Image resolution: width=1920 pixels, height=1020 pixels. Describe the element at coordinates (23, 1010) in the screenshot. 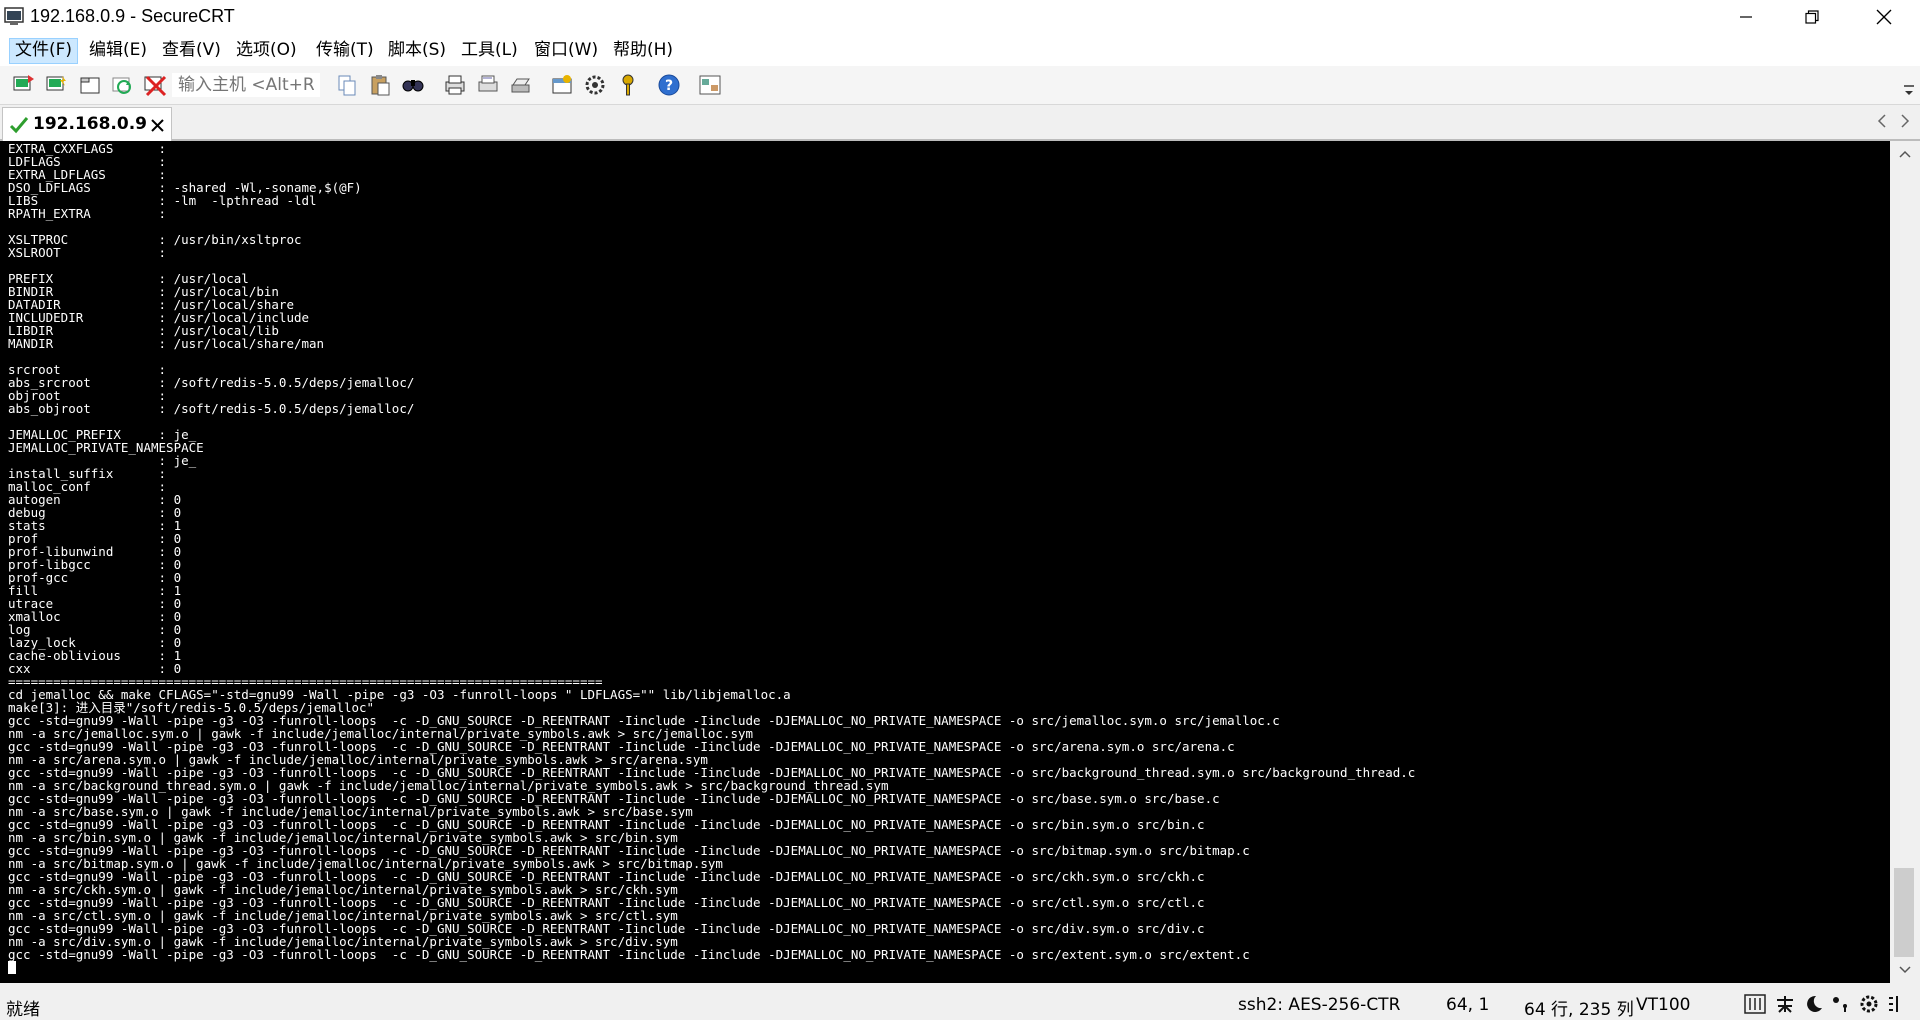

I see `status-ready: 就绪` at that location.